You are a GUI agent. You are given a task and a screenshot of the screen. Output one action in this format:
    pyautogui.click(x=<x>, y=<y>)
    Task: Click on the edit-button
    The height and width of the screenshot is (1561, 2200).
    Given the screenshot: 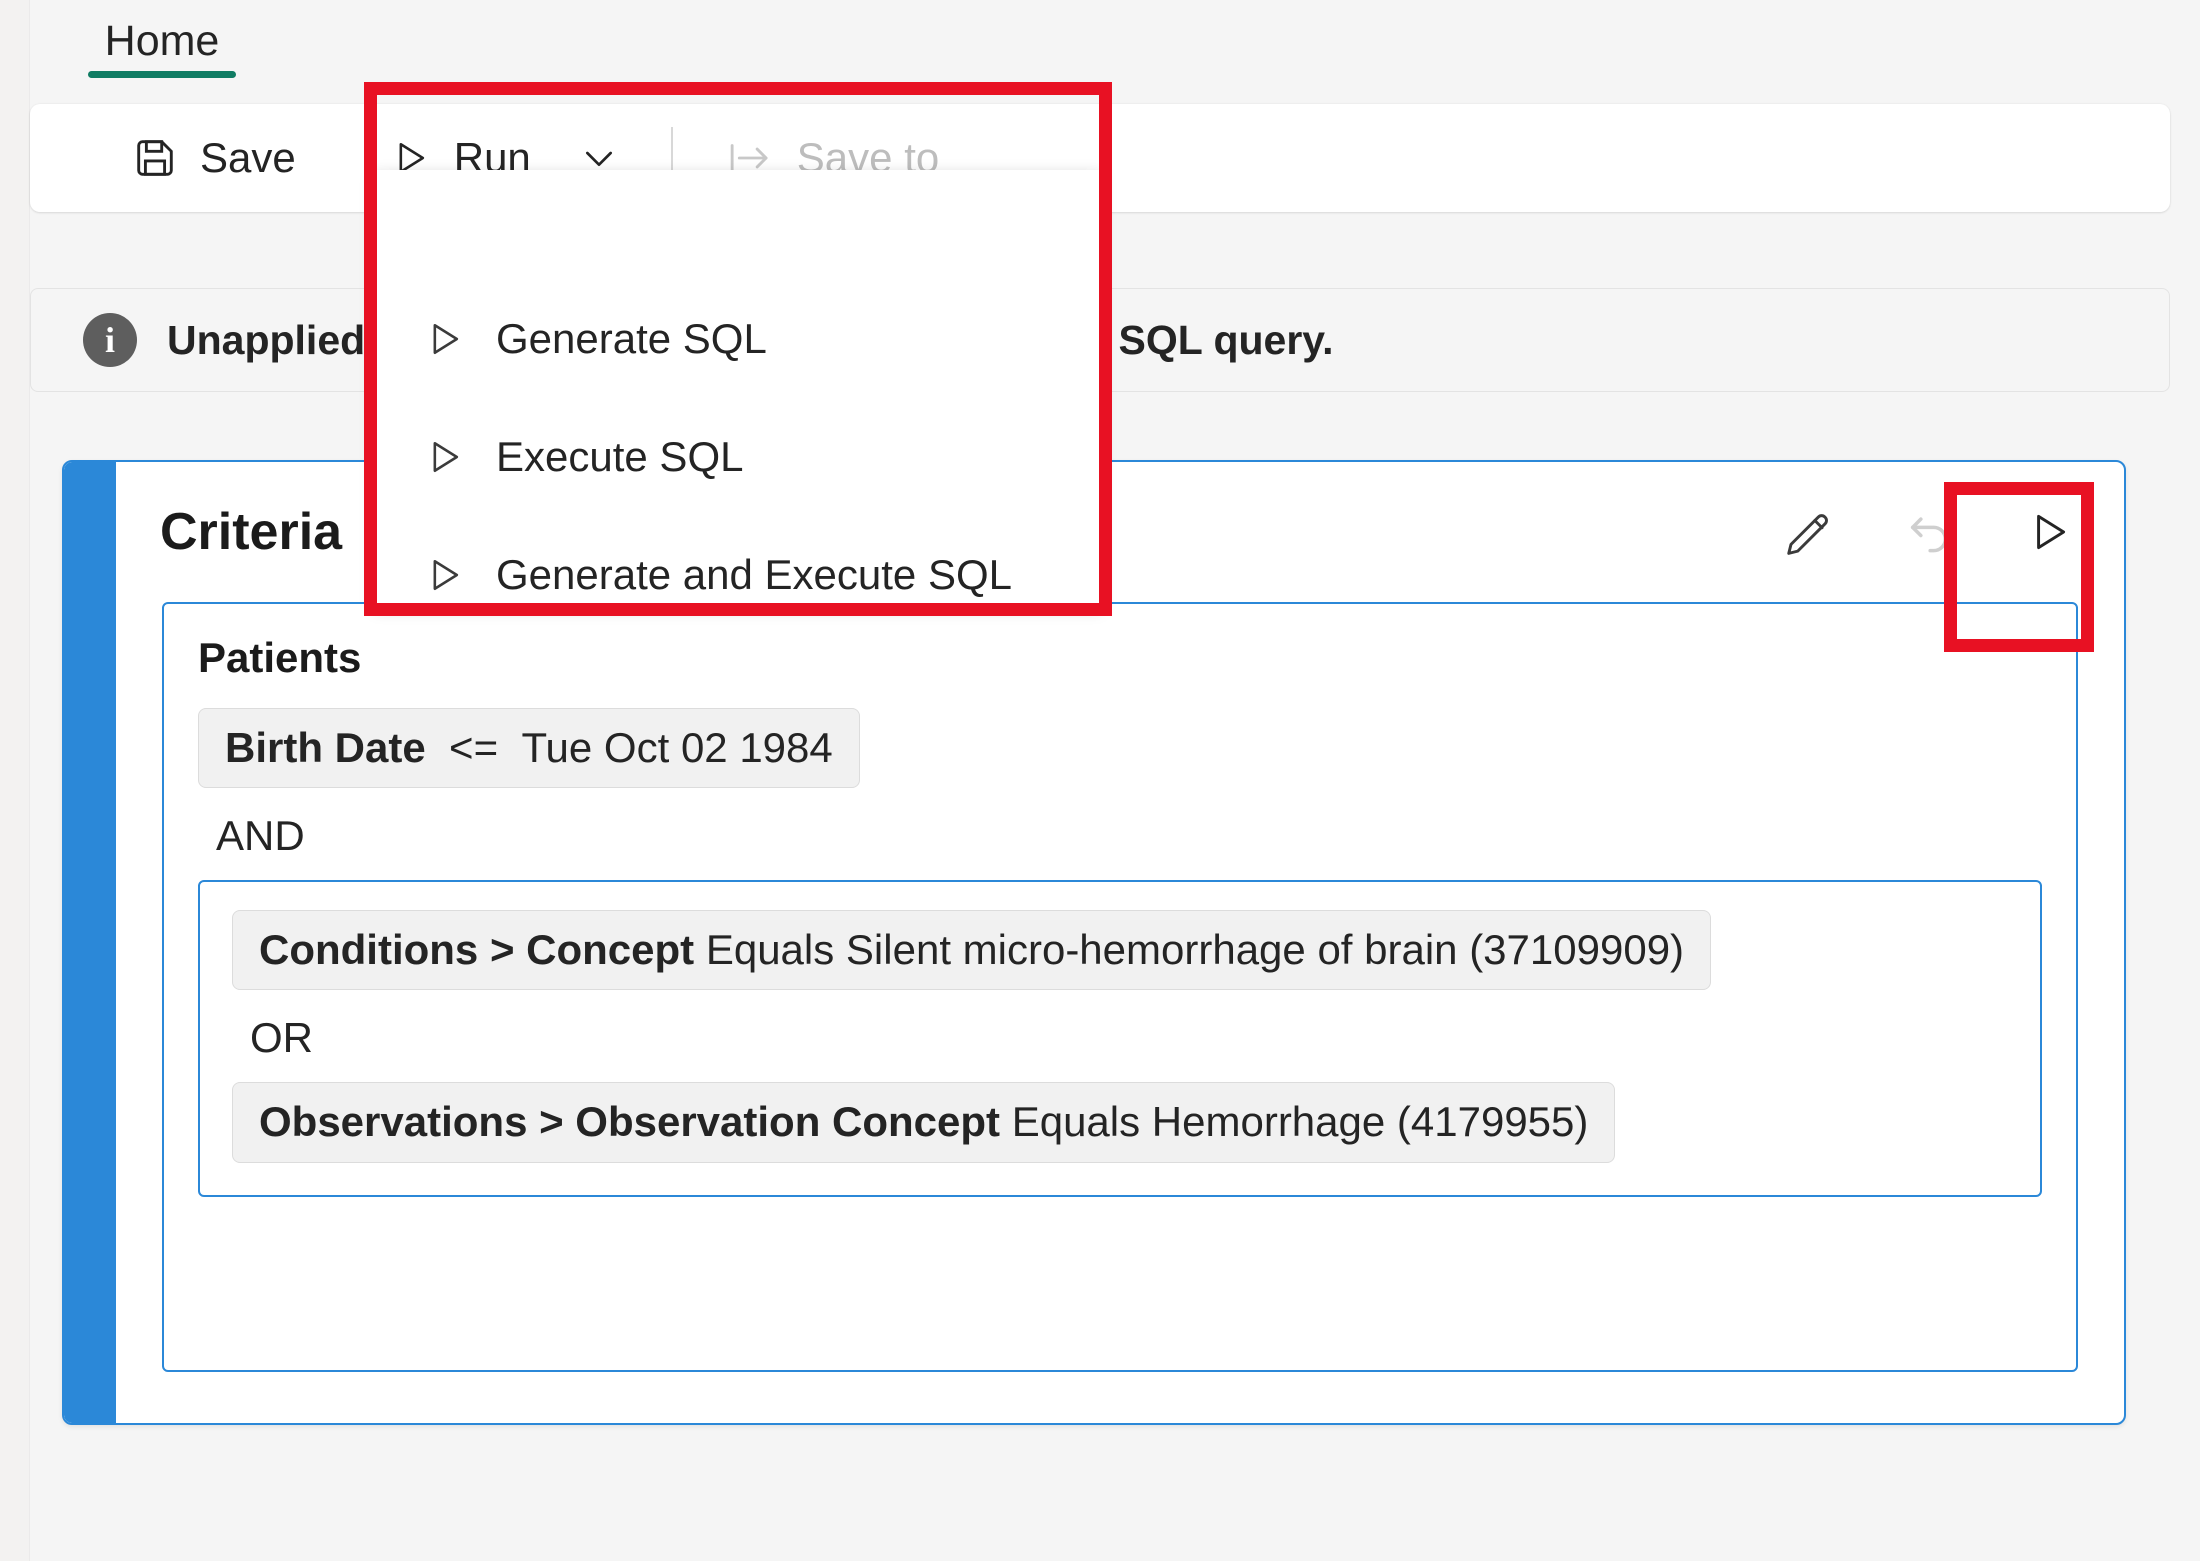 What is the action you would take?
    pyautogui.click(x=1809, y=532)
    